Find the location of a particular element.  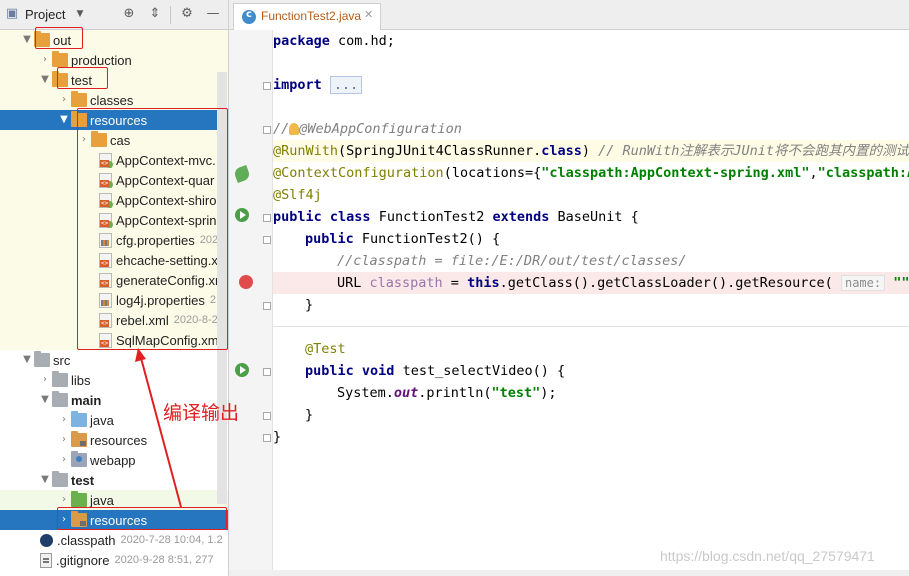

code-line: package com.hd; is located at coordinates (591, 41).